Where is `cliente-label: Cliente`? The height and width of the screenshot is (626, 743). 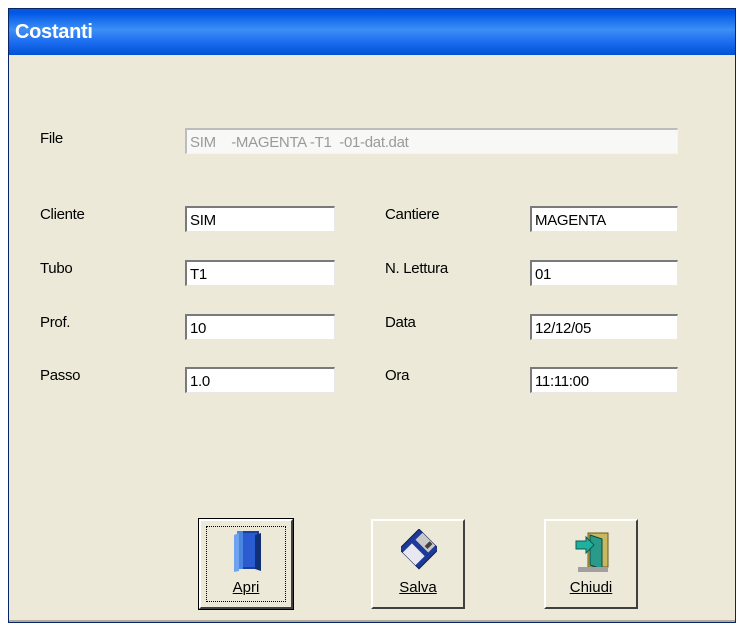 cliente-label: Cliente is located at coordinates (62, 214).